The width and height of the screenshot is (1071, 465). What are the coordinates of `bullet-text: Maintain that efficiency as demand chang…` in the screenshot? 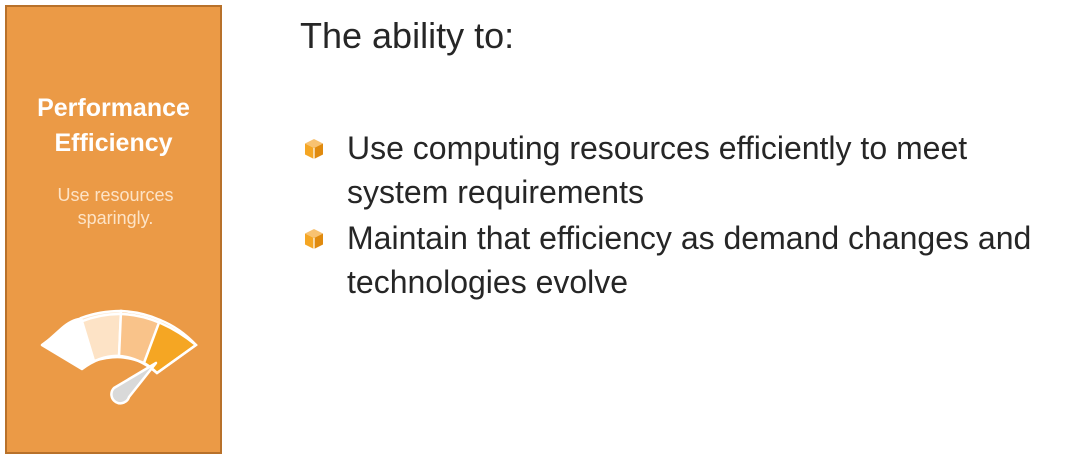 It's located at (689, 260).